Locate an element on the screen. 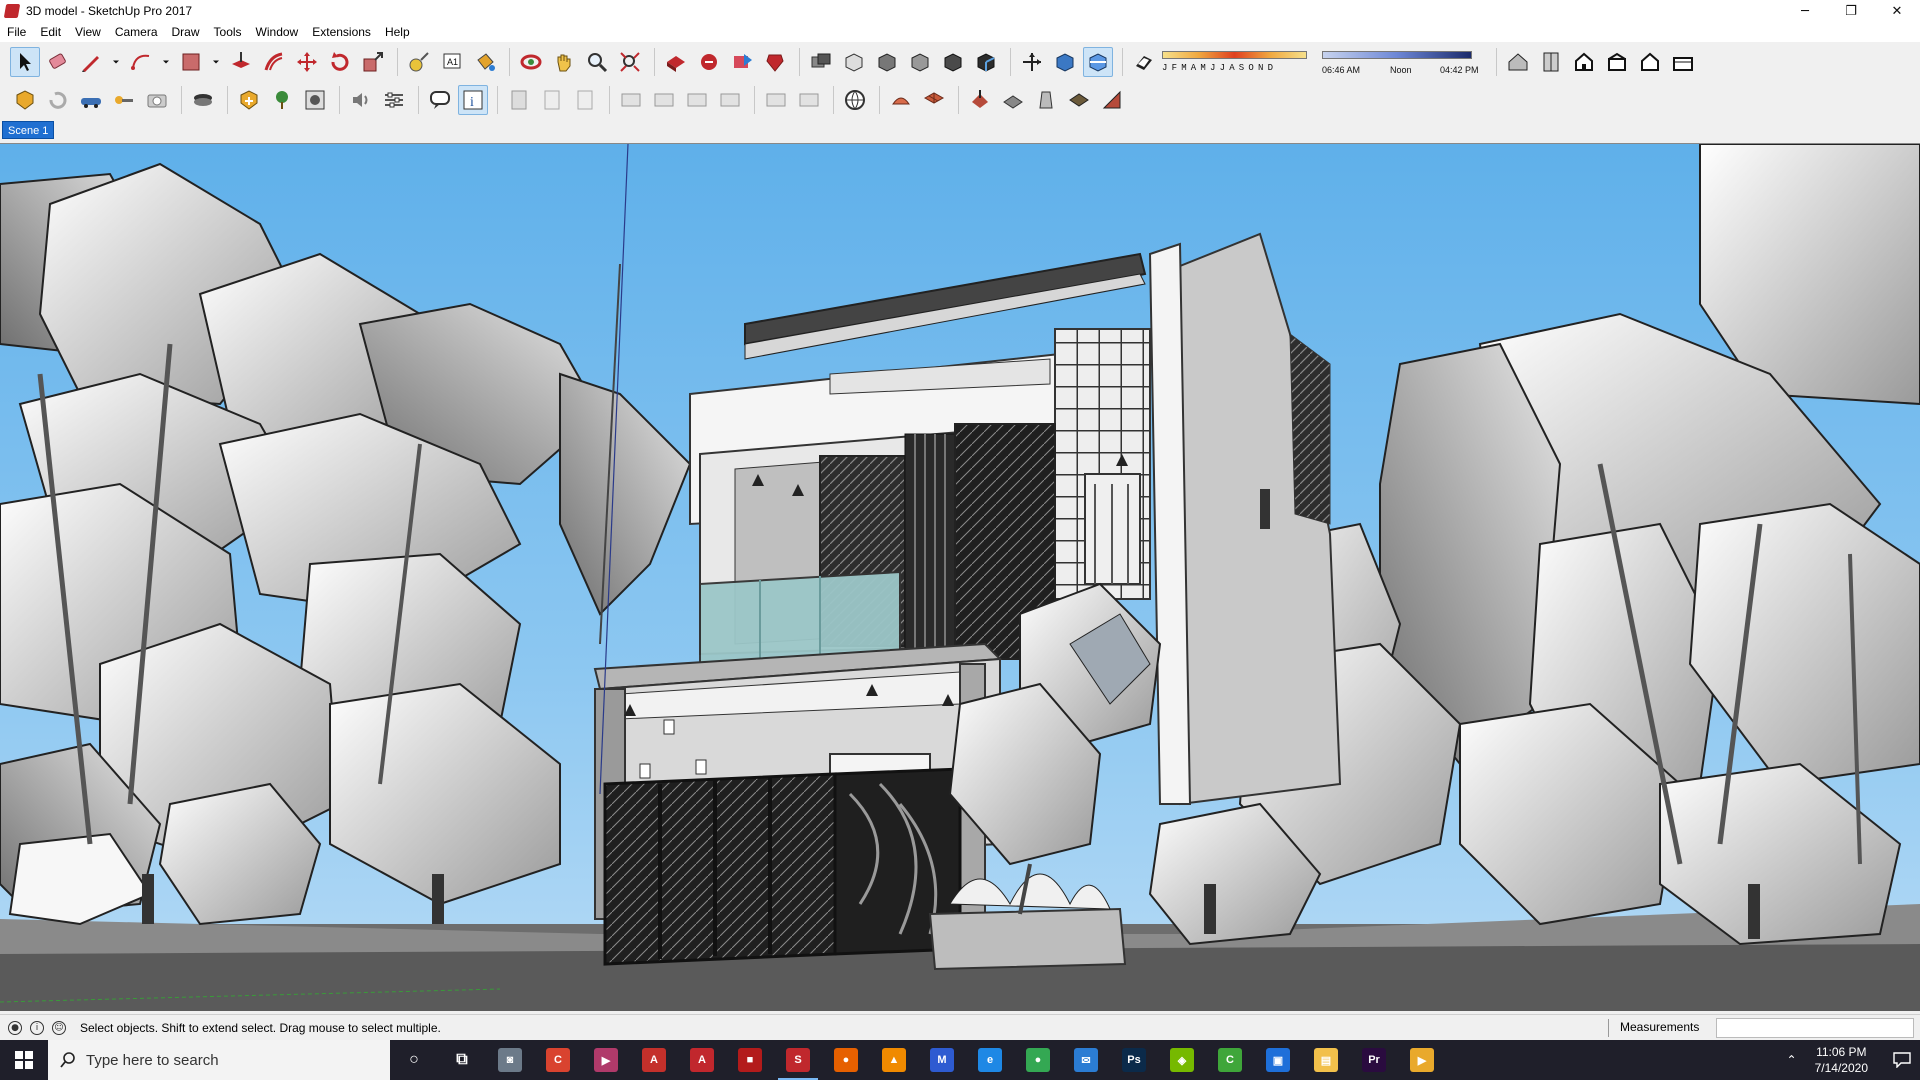  taskbar-app-nvidia: ◈ is located at coordinates (1182, 1060).